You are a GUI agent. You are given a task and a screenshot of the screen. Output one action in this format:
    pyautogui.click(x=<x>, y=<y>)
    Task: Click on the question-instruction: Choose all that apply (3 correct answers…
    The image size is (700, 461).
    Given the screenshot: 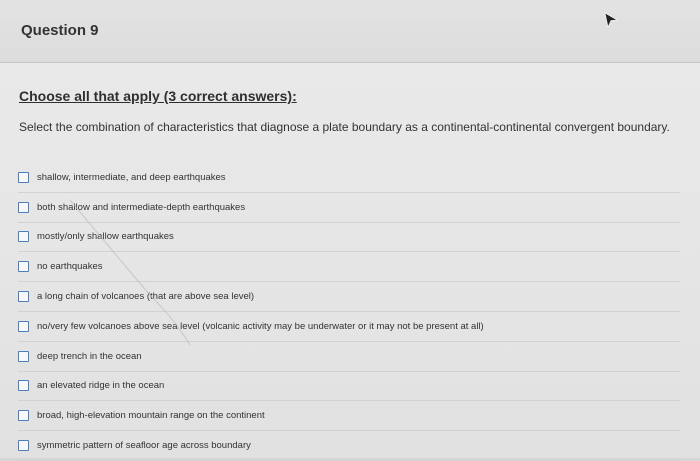 What is the action you would take?
    pyautogui.click(x=158, y=96)
    